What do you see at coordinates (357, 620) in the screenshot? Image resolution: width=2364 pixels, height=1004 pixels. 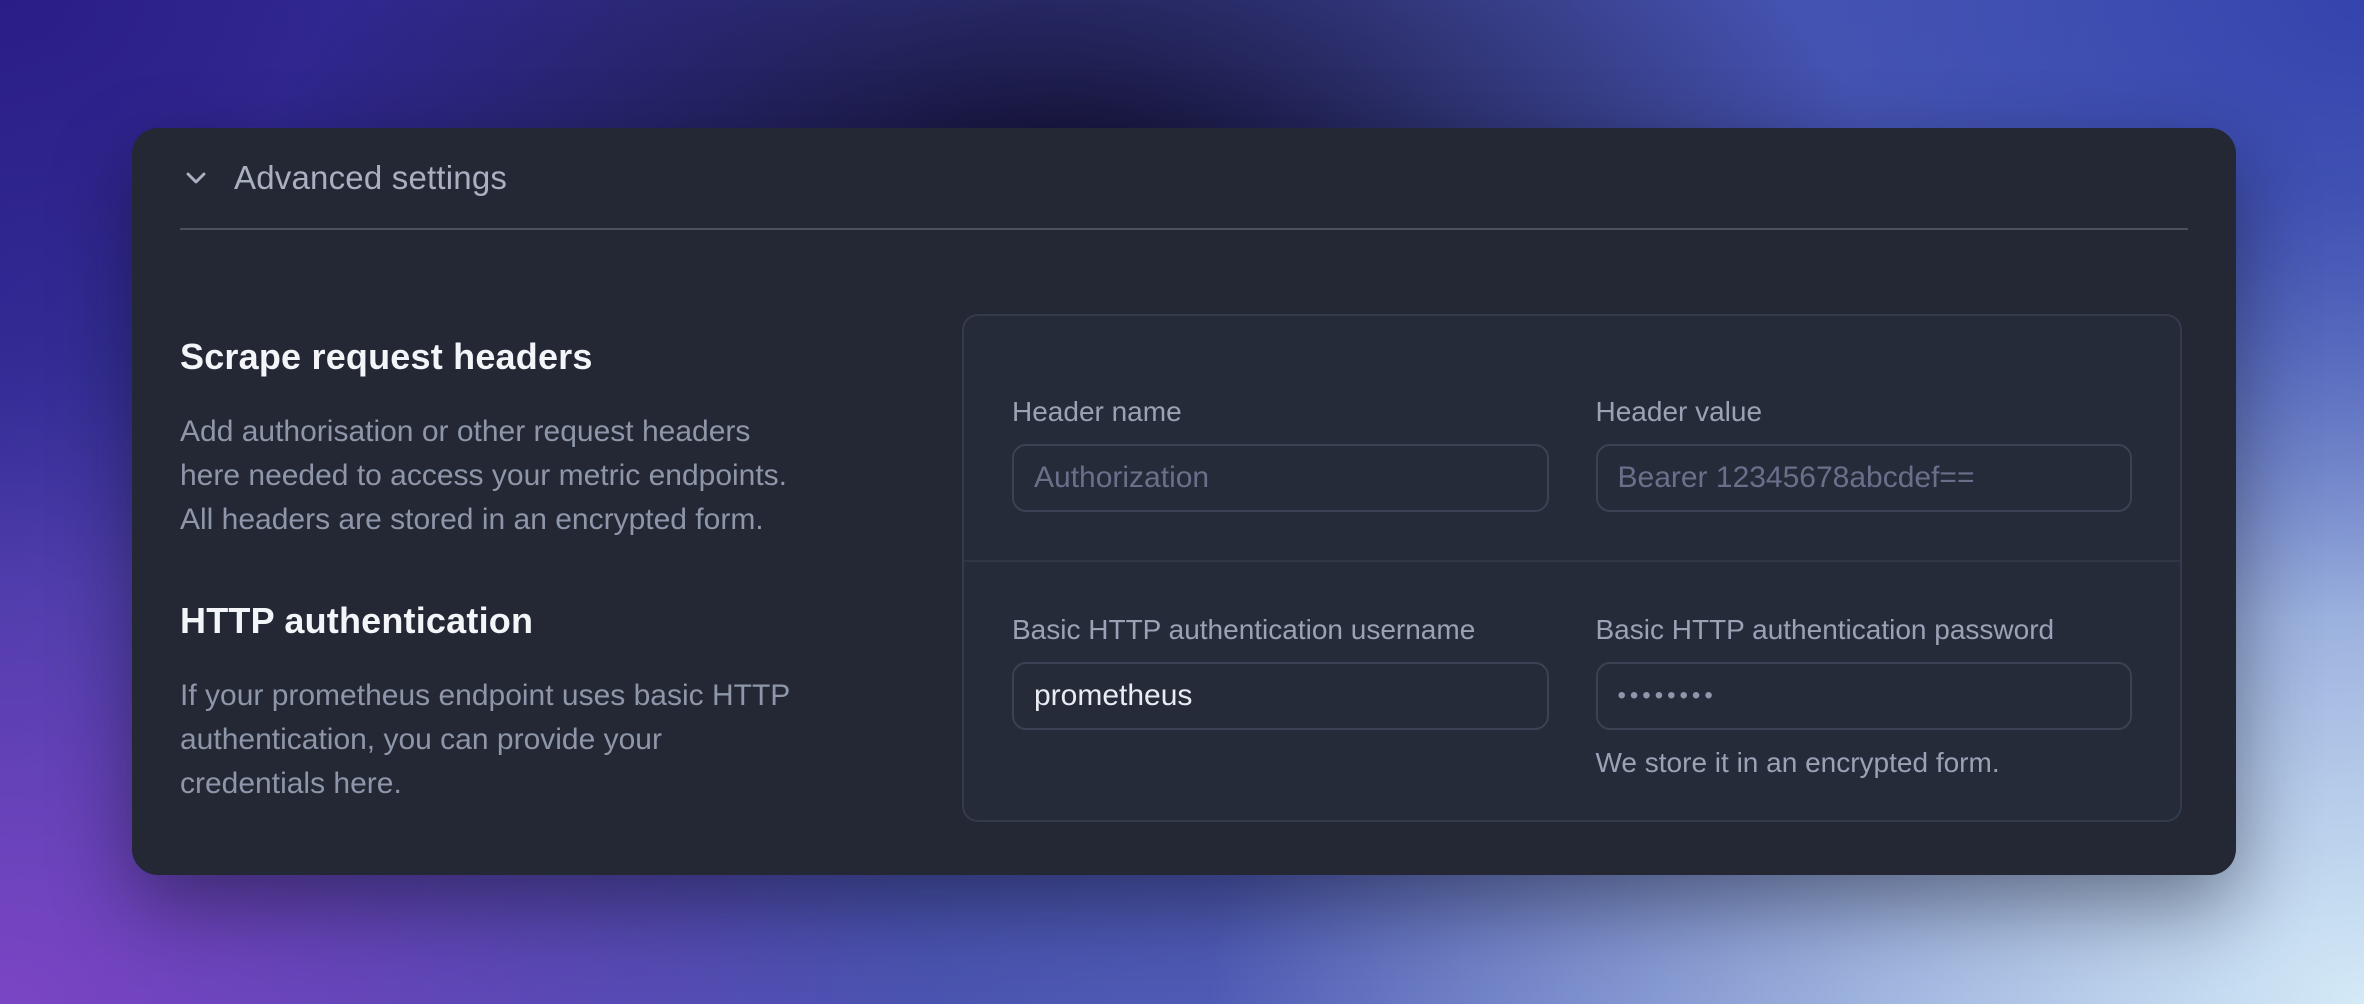 I see `http-auth-heading: HTTP authentication` at bounding box center [357, 620].